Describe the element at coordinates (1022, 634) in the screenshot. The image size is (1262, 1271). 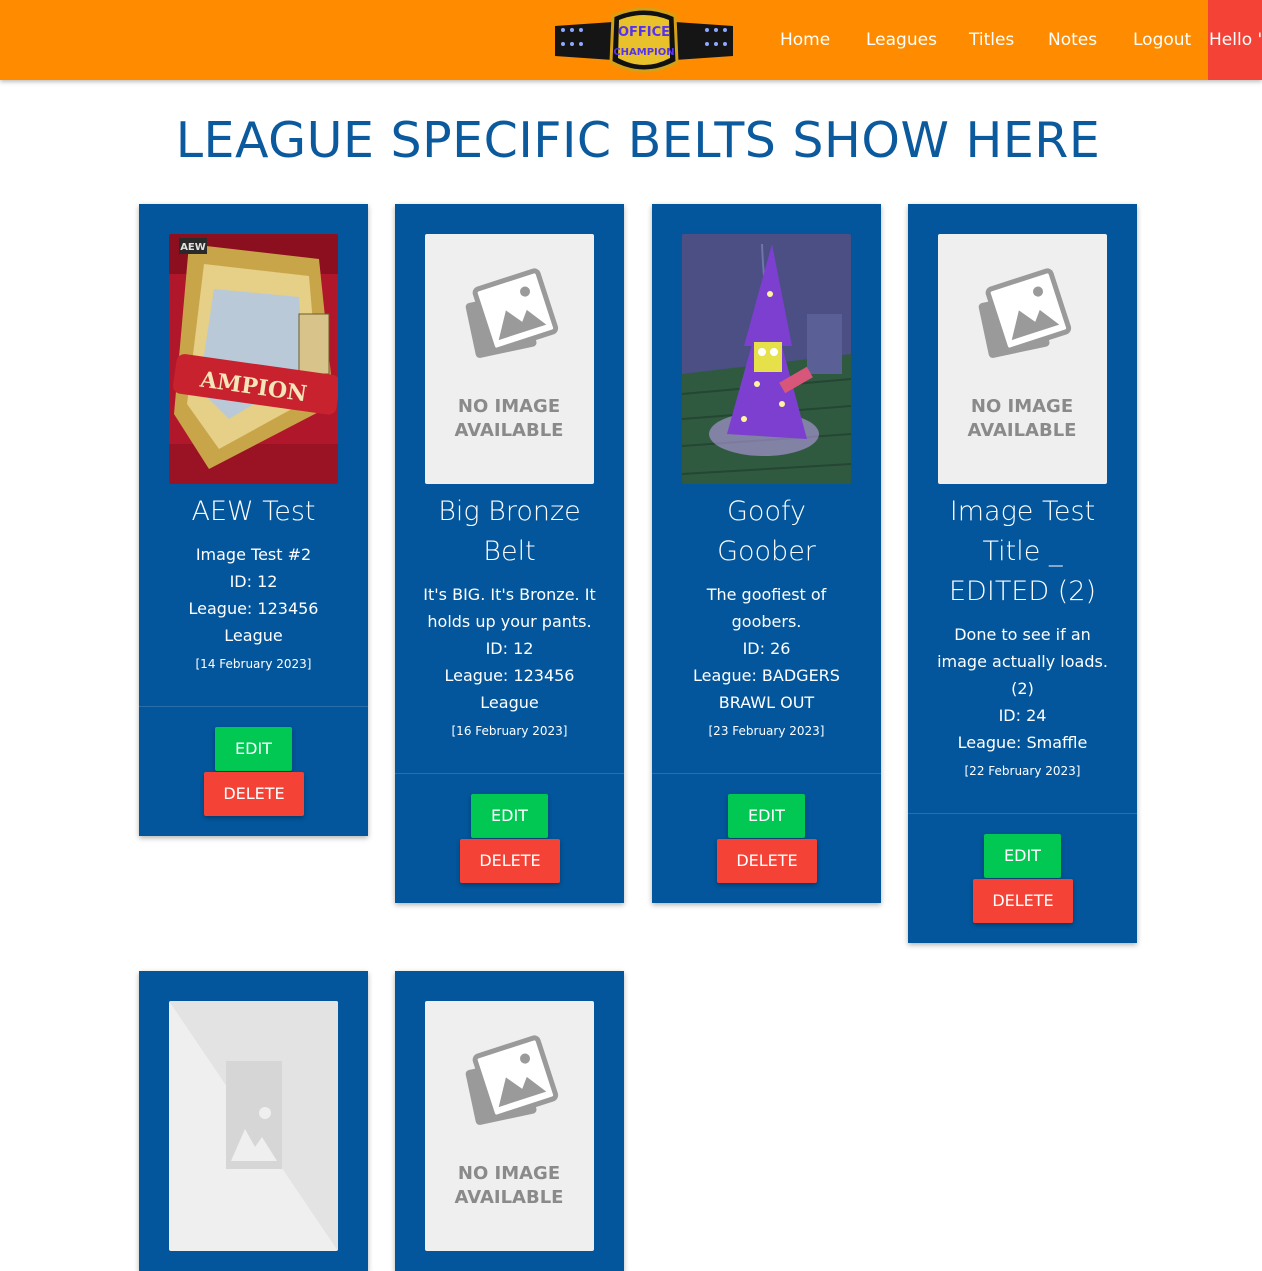
I see `belt-description: Done to see if an` at that location.